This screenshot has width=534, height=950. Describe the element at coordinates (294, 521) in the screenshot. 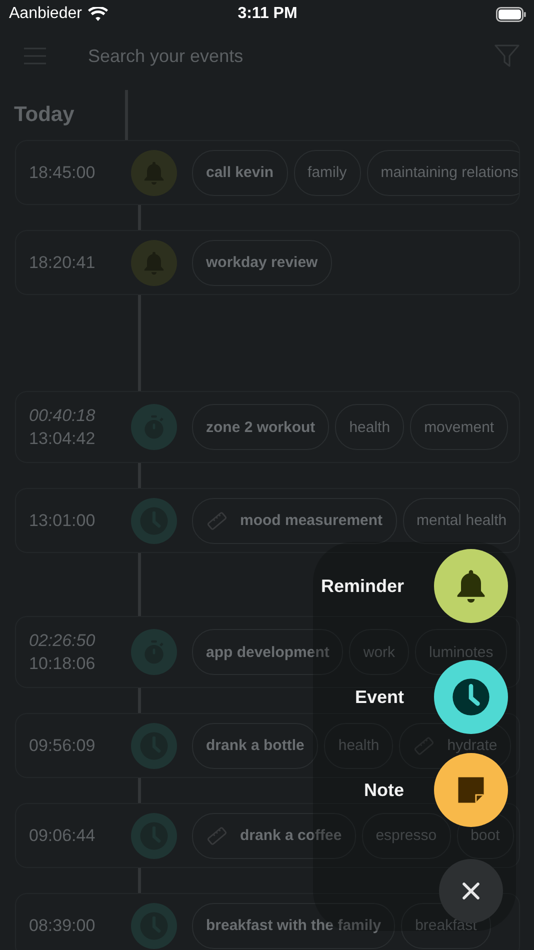

I see `title-chip: mood measurement` at that location.